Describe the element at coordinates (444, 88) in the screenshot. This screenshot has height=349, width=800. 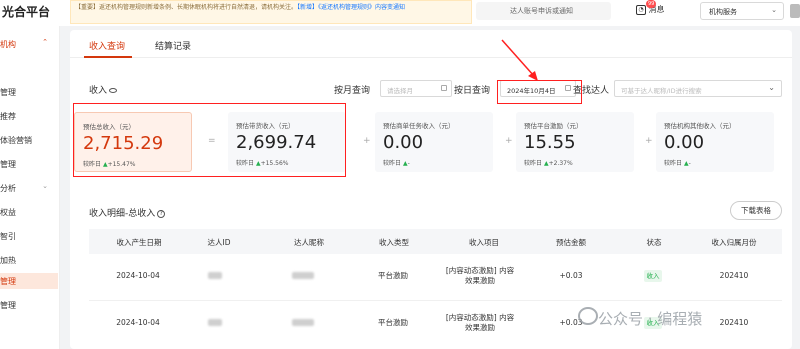
I see `calendar-icon` at that location.